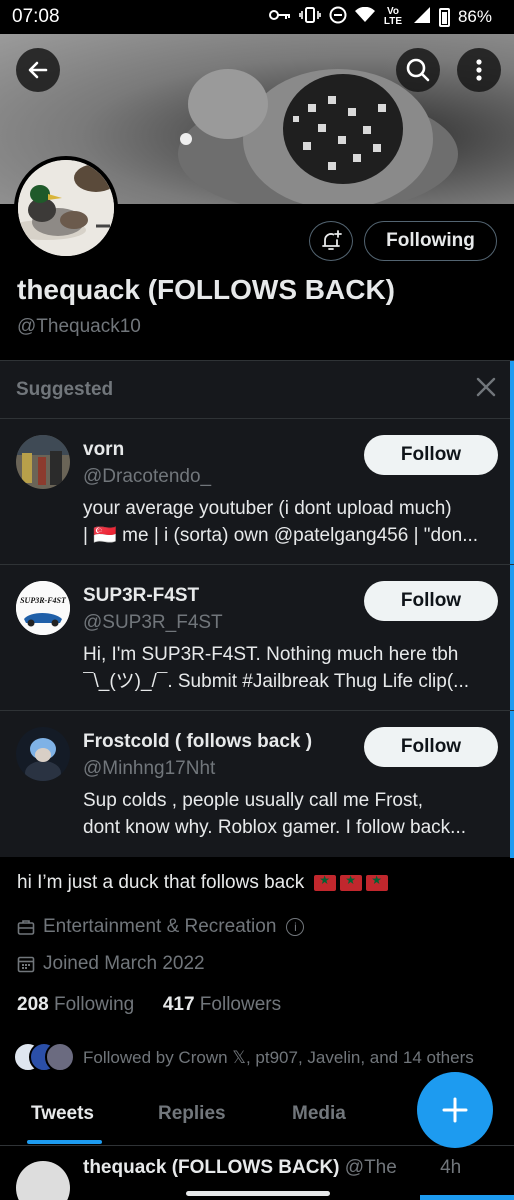 The image size is (514, 1200). Describe the element at coordinates (393, 16) in the screenshot. I see `volte-icon: Vo LTE` at that location.